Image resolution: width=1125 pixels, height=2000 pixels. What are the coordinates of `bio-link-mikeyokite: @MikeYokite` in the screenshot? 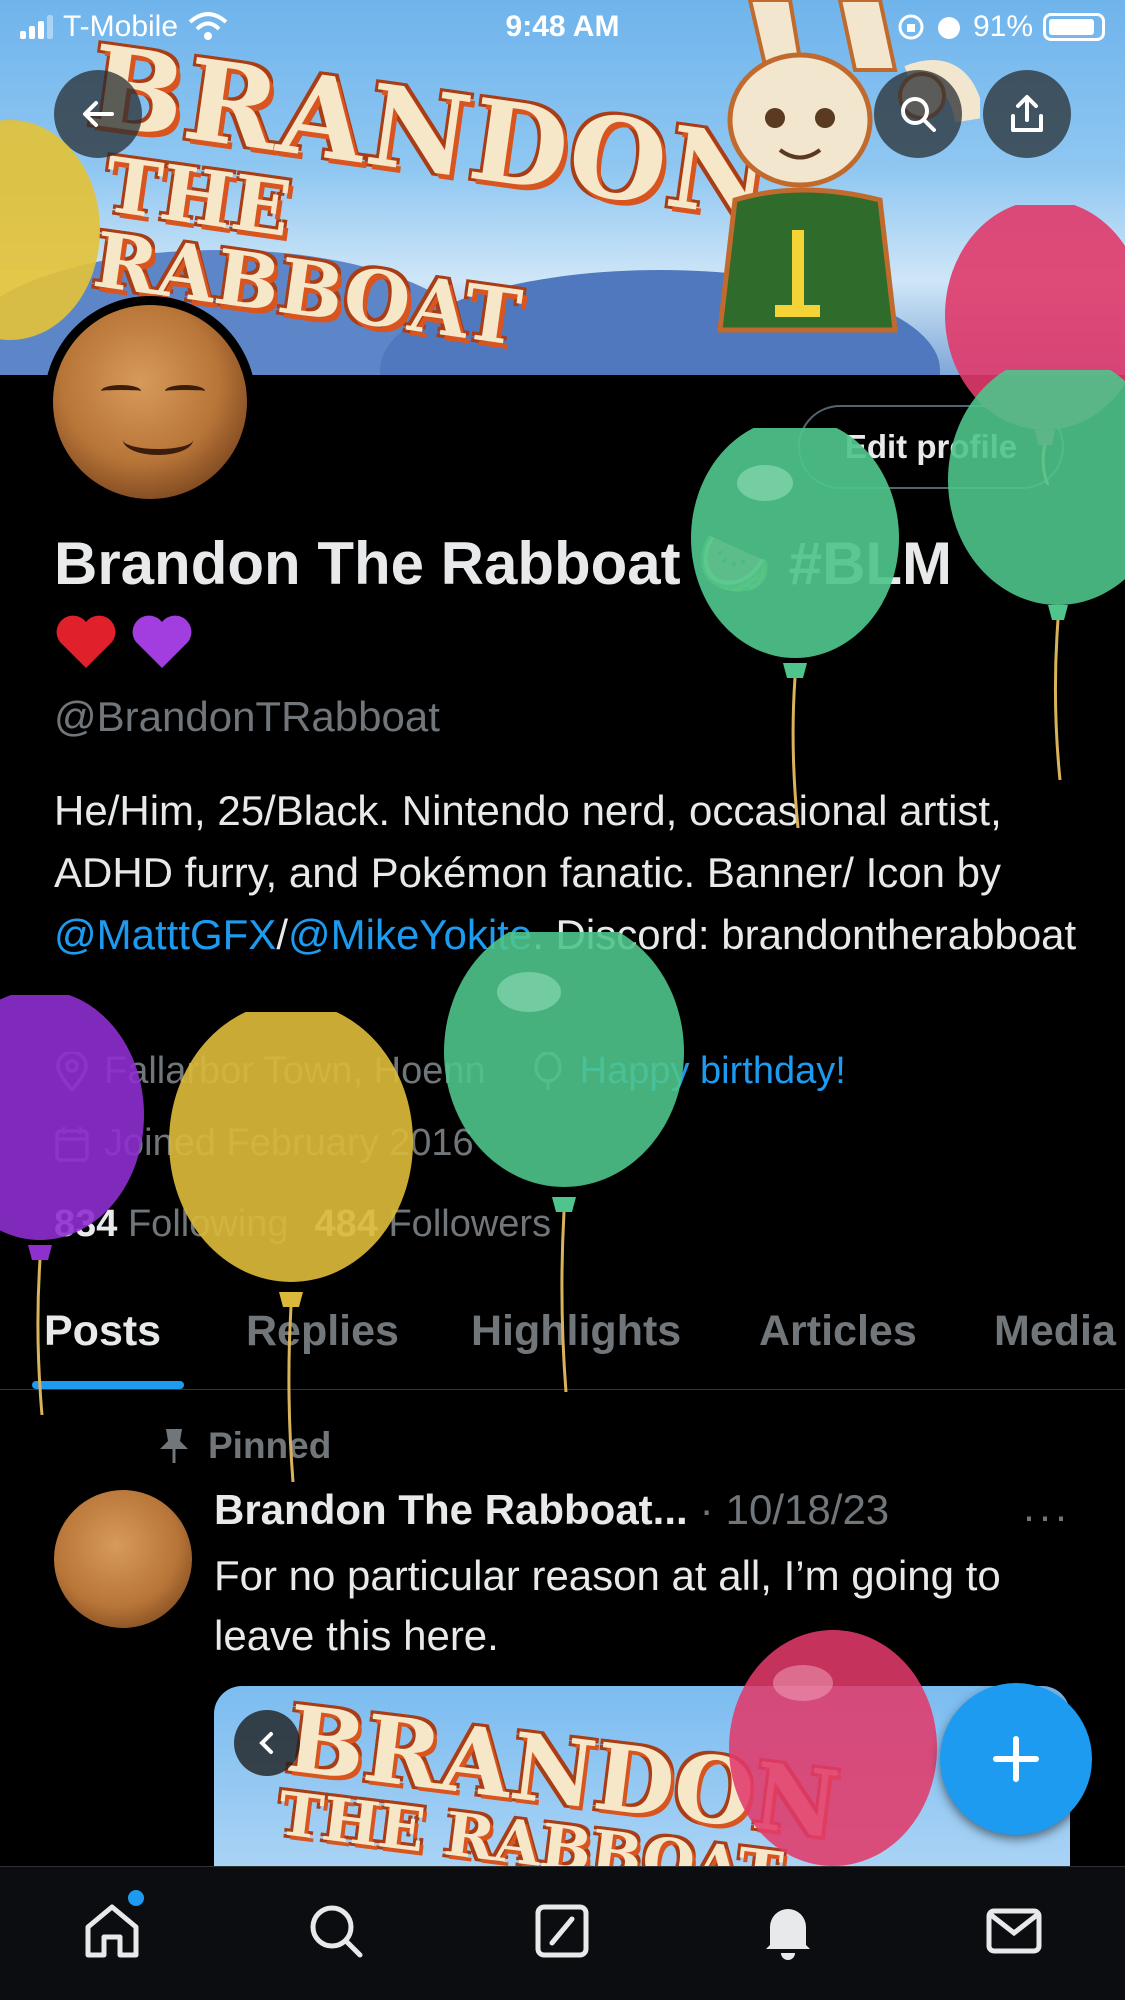 It's located at (410, 934).